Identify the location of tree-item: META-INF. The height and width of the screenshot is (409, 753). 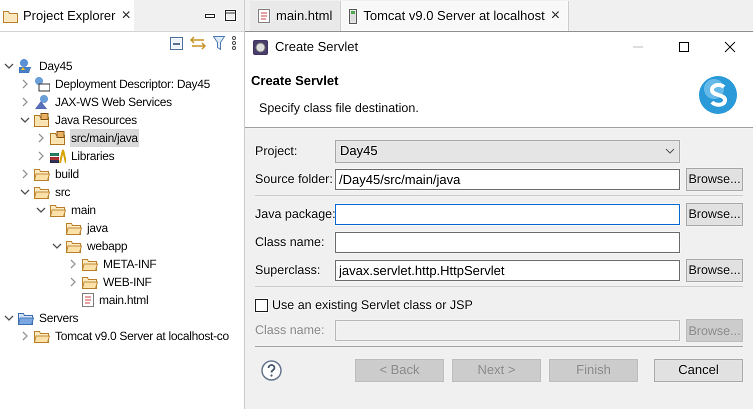
(130, 264).